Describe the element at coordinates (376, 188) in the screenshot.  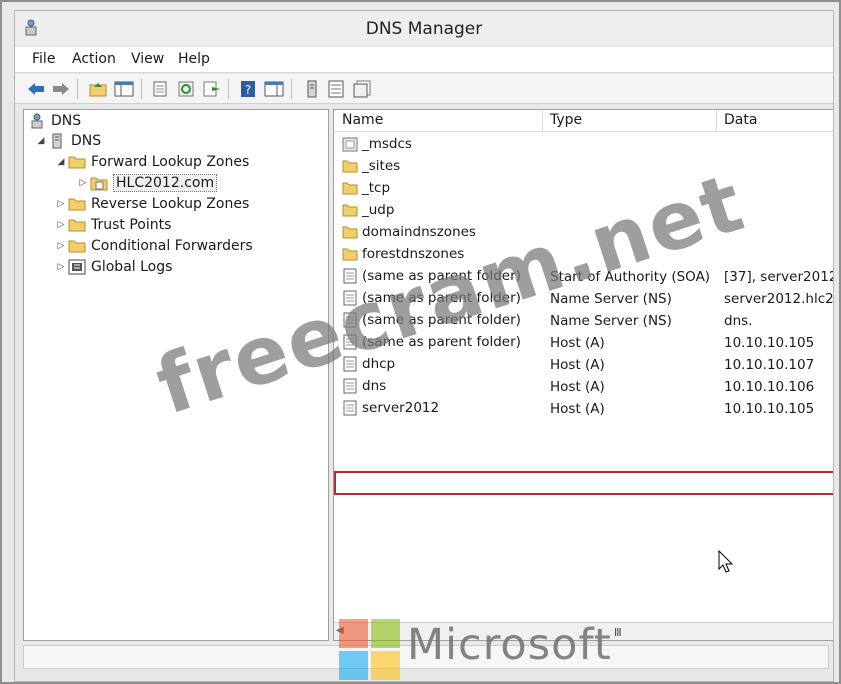
I see `cell-name-text: _tcp` at that location.